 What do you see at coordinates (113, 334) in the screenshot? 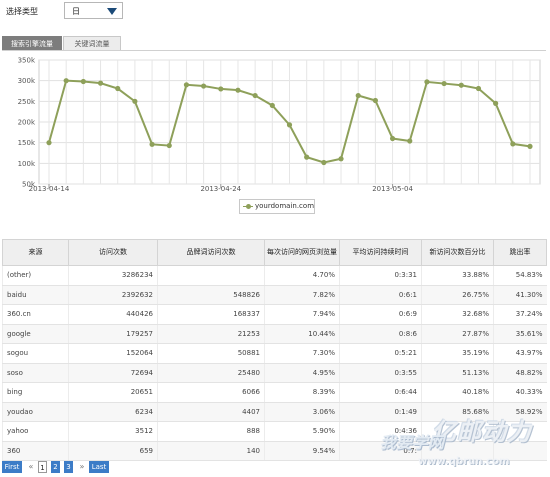
I see `cell-visits: 179257` at bounding box center [113, 334].